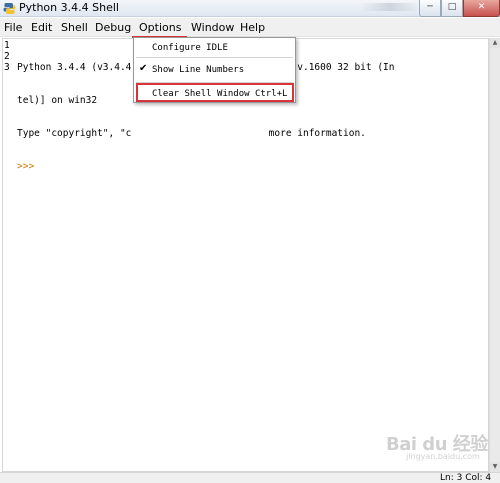 This screenshot has width=500, height=483. I want to click on checkmark-icon: ✔, so click(143, 68).